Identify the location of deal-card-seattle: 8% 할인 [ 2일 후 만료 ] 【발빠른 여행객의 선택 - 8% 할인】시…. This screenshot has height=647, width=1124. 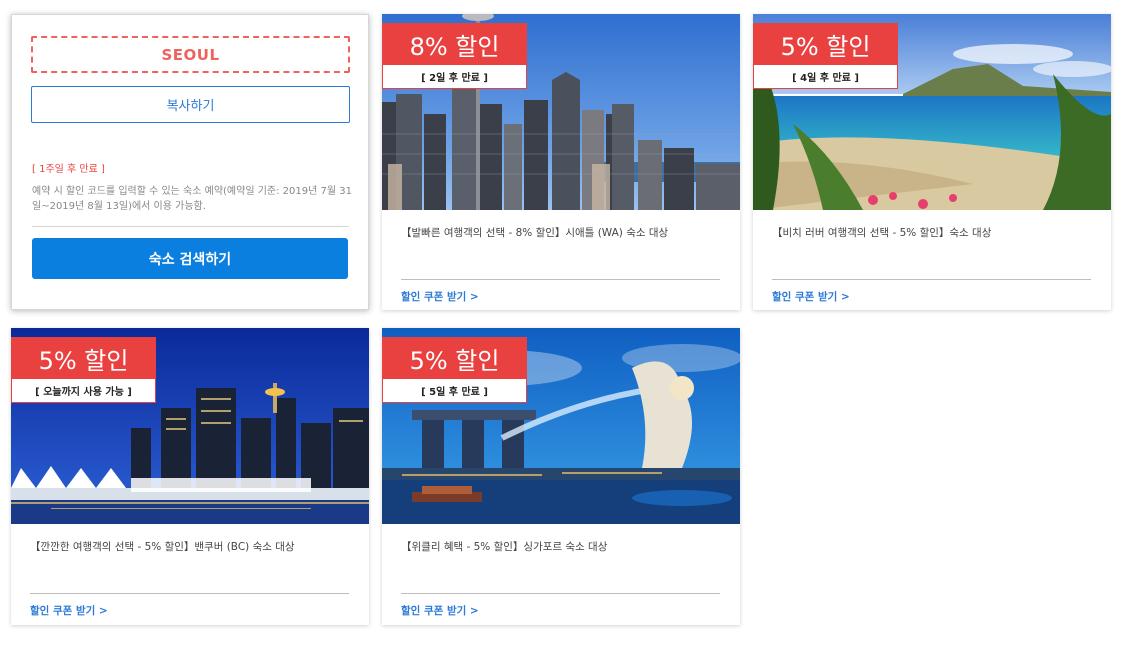
(561, 162).